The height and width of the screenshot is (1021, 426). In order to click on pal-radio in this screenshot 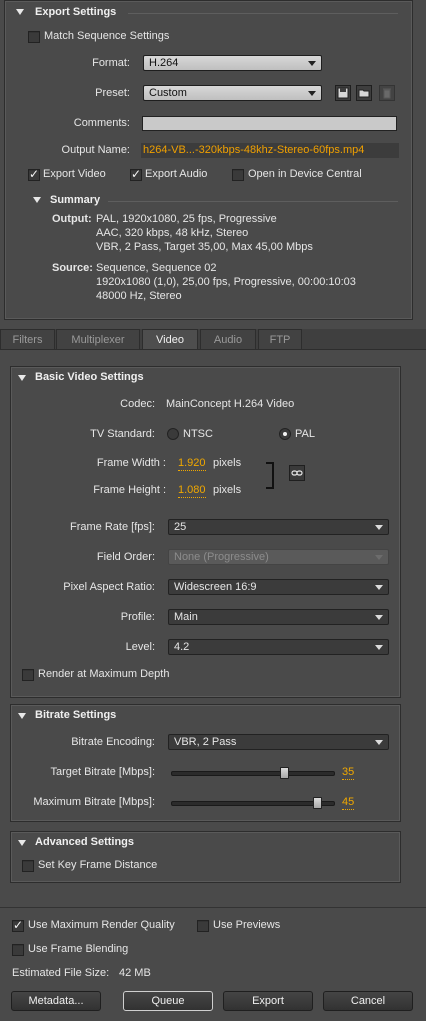, I will do `click(285, 434)`.